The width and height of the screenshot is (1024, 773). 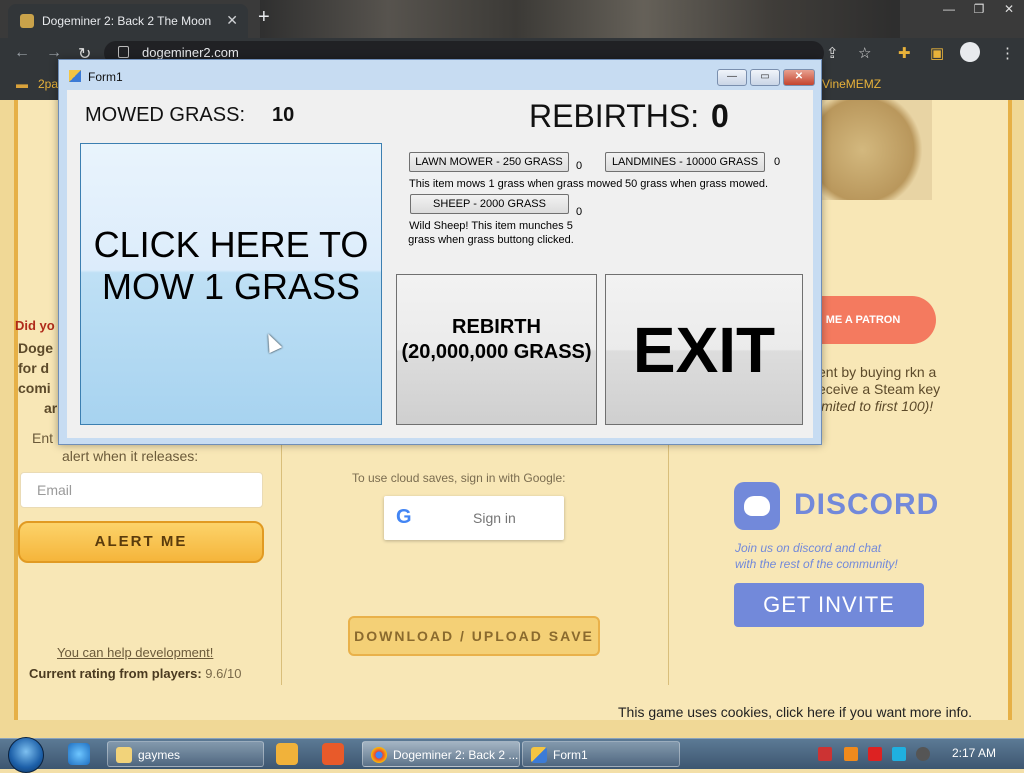 I want to click on folder-icon, so click(x=124, y=755).